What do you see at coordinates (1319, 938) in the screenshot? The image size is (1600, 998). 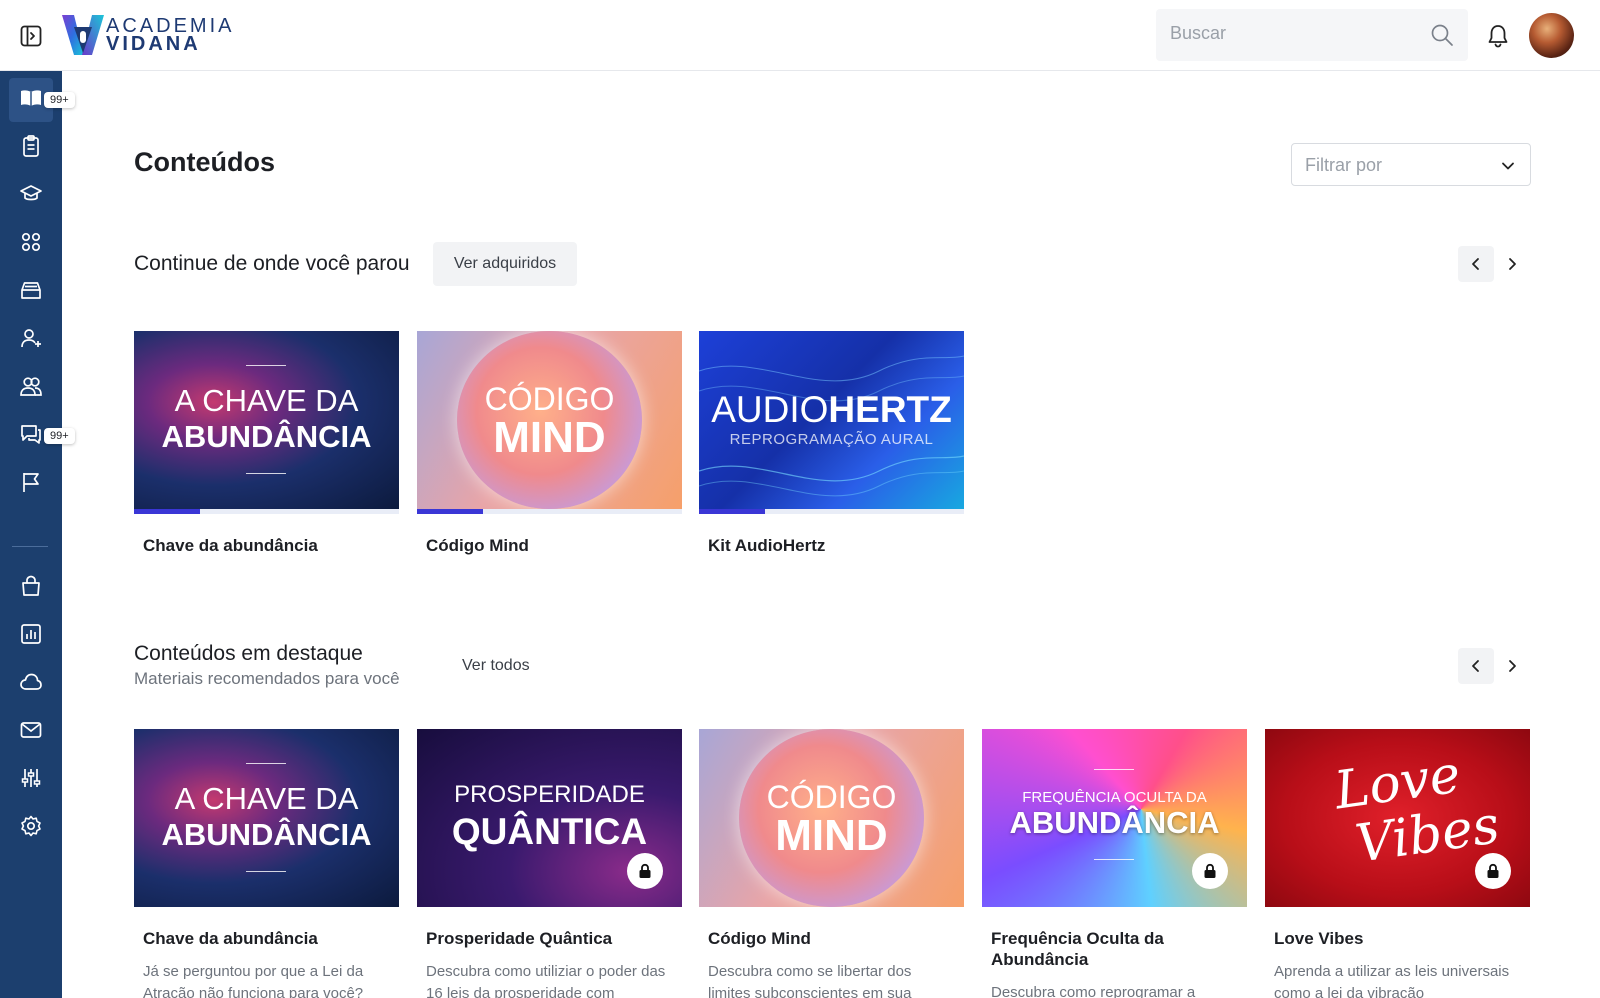 I see `card-title: Love Vibes` at bounding box center [1319, 938].